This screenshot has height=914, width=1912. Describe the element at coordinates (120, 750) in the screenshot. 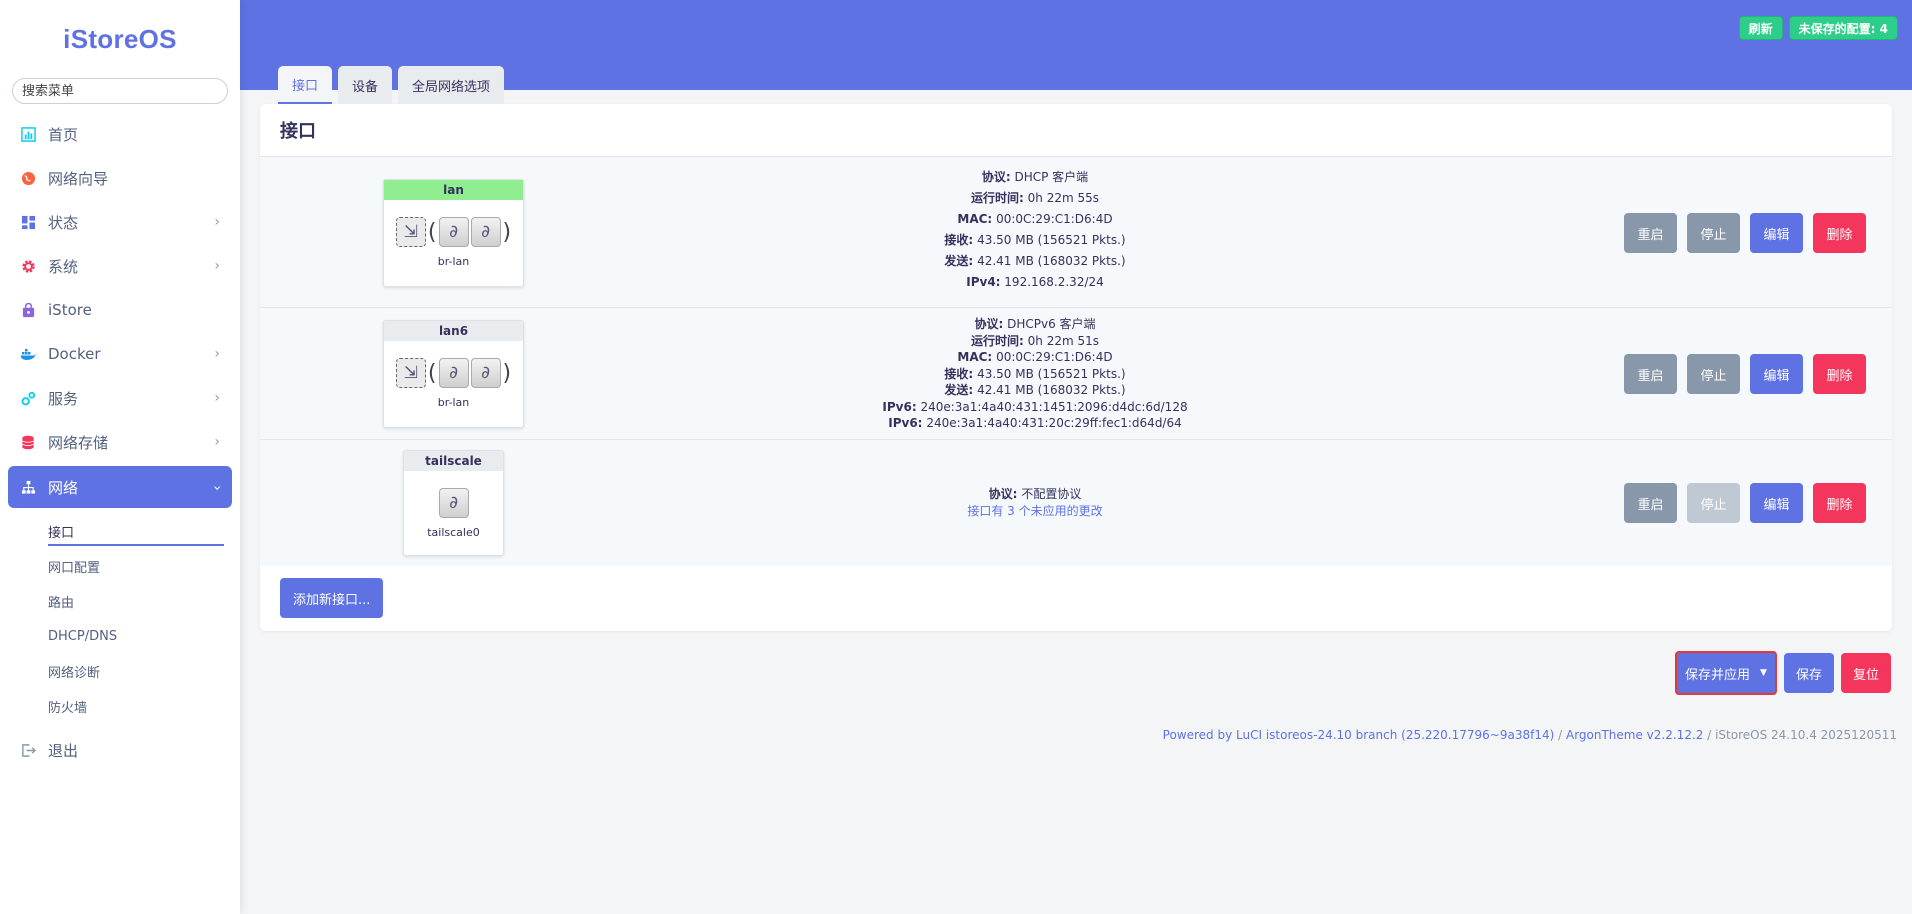

I see `sidebar-item-logout: 退出` at that location.